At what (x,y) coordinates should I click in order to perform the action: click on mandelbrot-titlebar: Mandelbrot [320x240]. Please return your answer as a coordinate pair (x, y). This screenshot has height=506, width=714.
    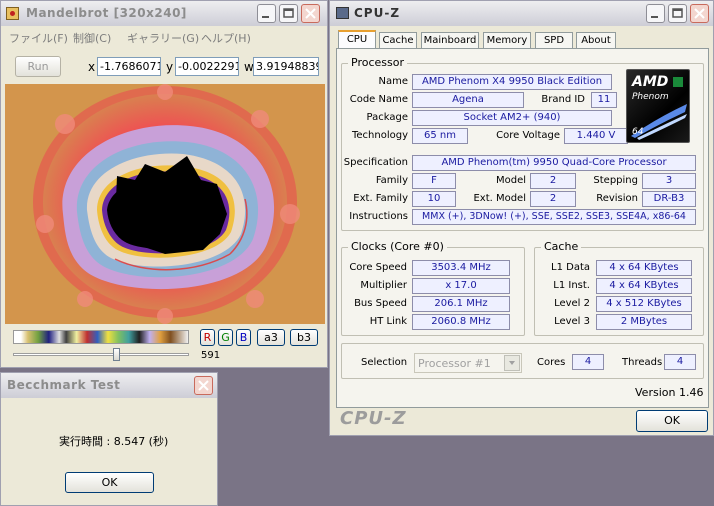
    Looking at the image, I should click on (164, 13).